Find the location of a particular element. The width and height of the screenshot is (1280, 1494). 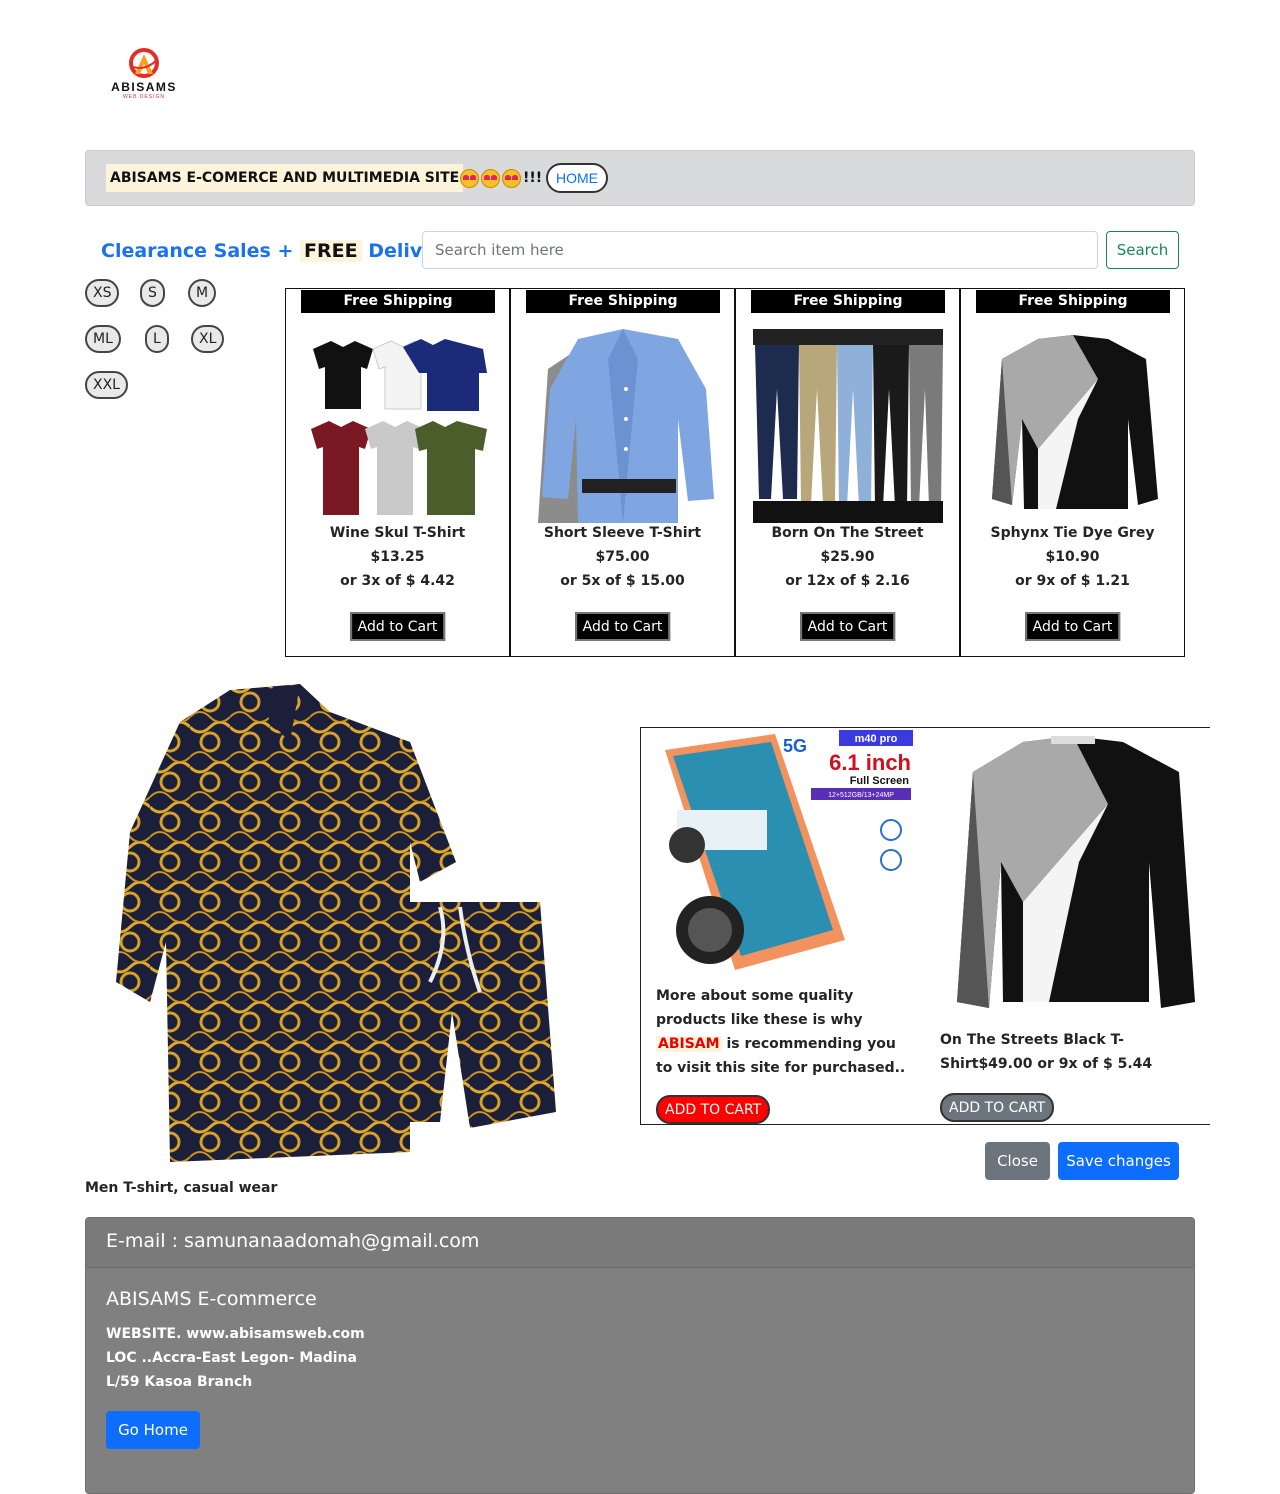

exclaim-text: !!! is located at coordinates (533, 178).